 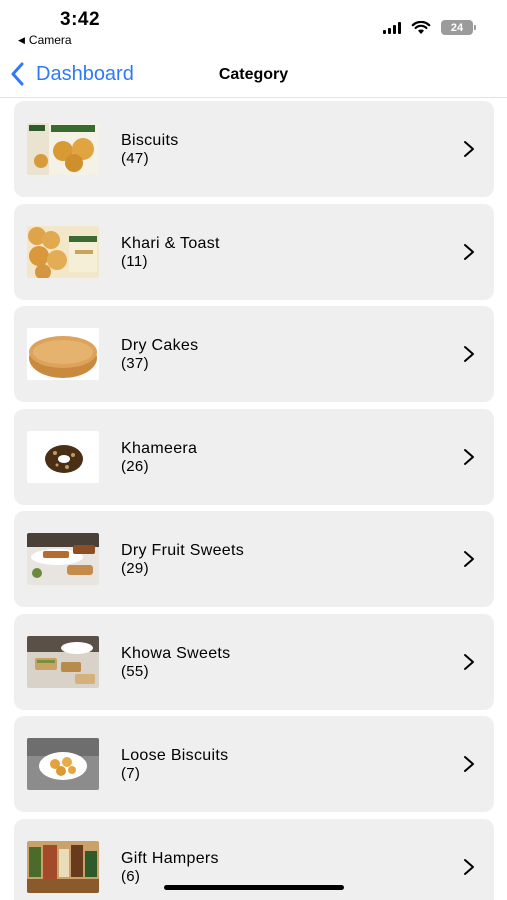 I want to click on navigation-bar: Dashboard Category, so click(x=253, y=75).